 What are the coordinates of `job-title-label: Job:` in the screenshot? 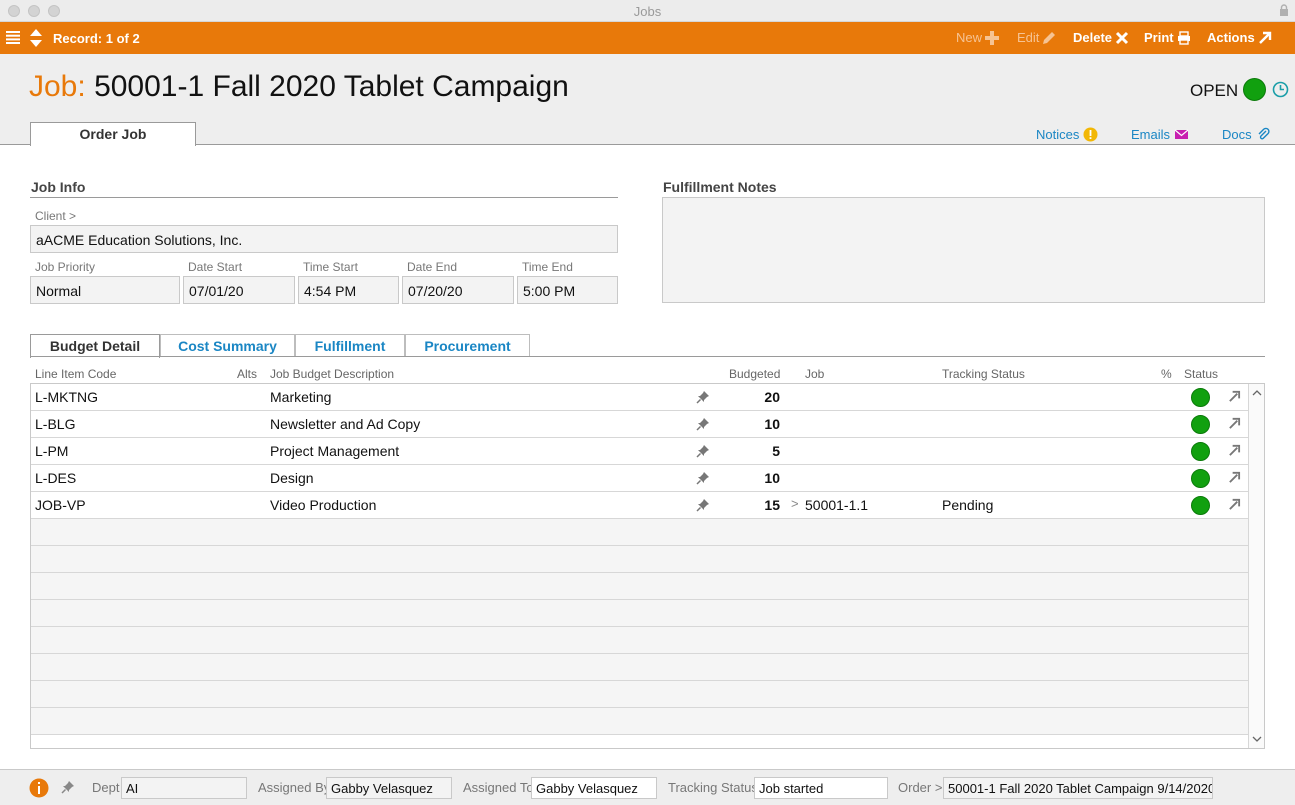 It's located at (57, 86).